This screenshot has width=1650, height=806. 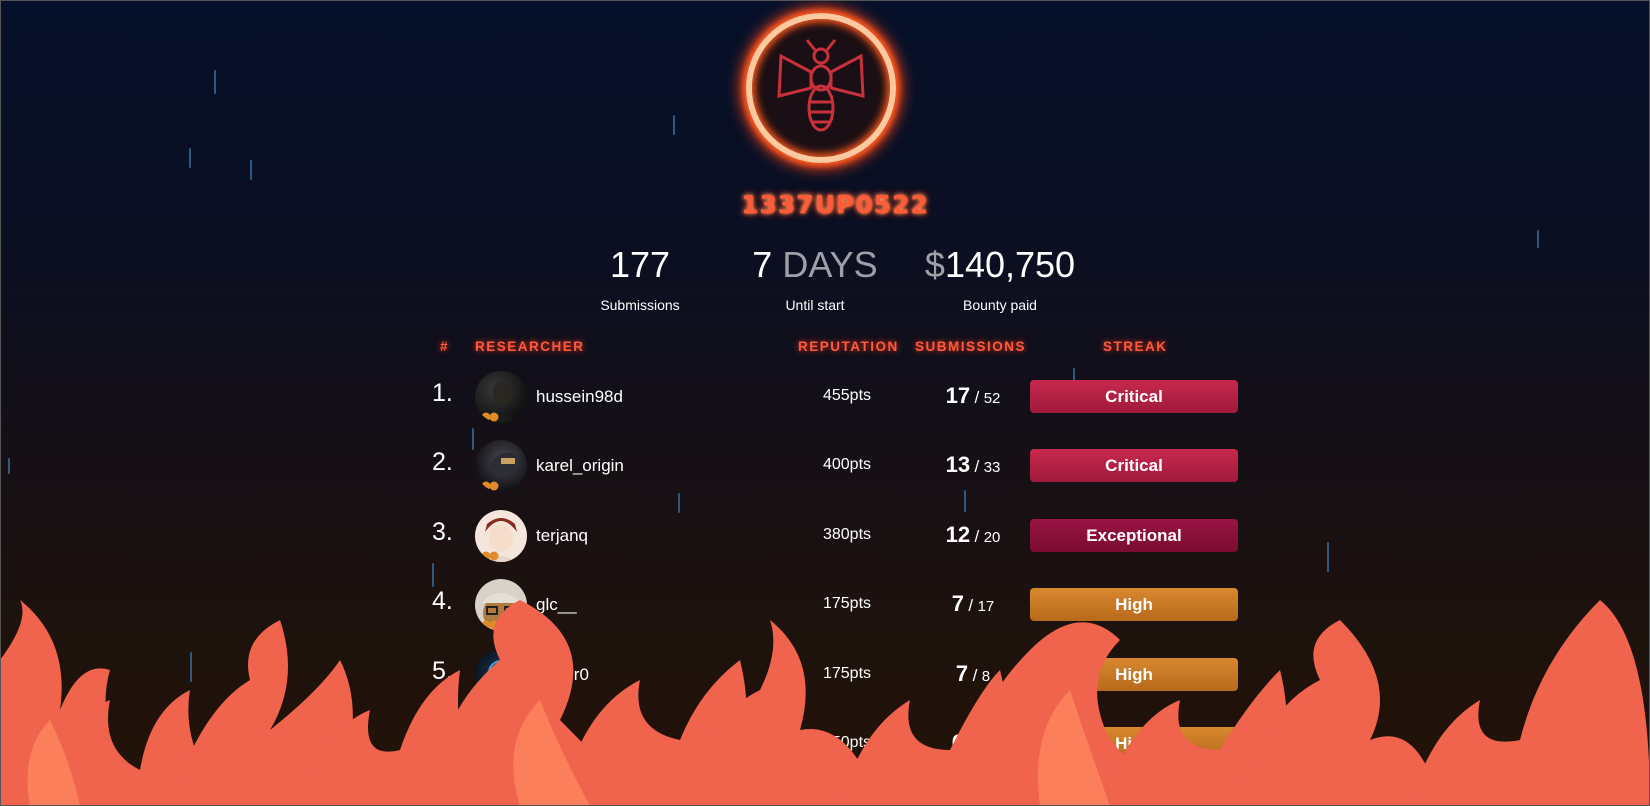 I want to click on leaderboard-row: 2. karel_origin 400pts 13 / 33 Critical, so click(x=825, y=473).